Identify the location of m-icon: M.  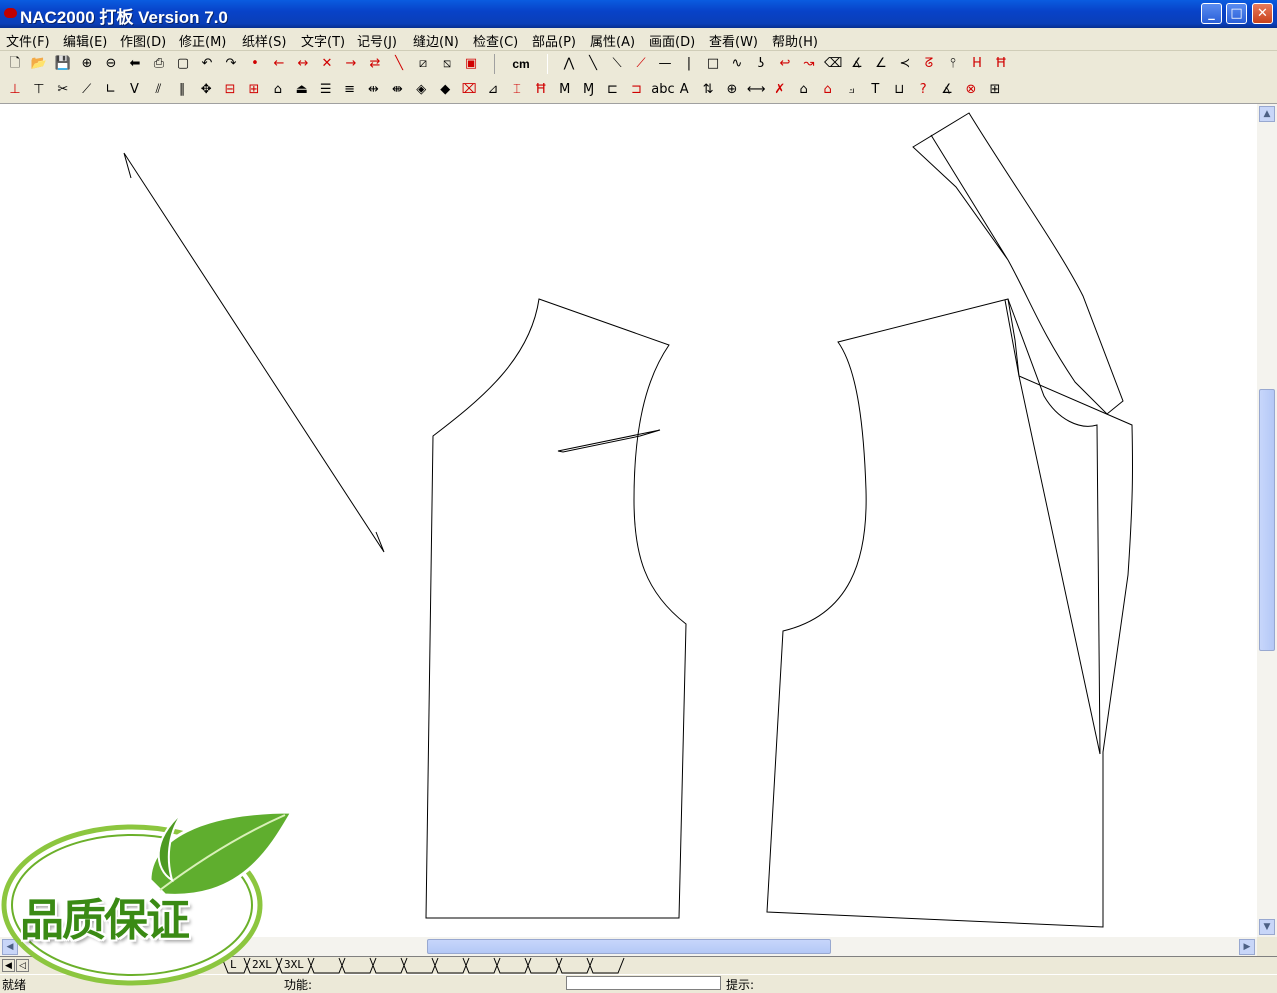
(565, 90).